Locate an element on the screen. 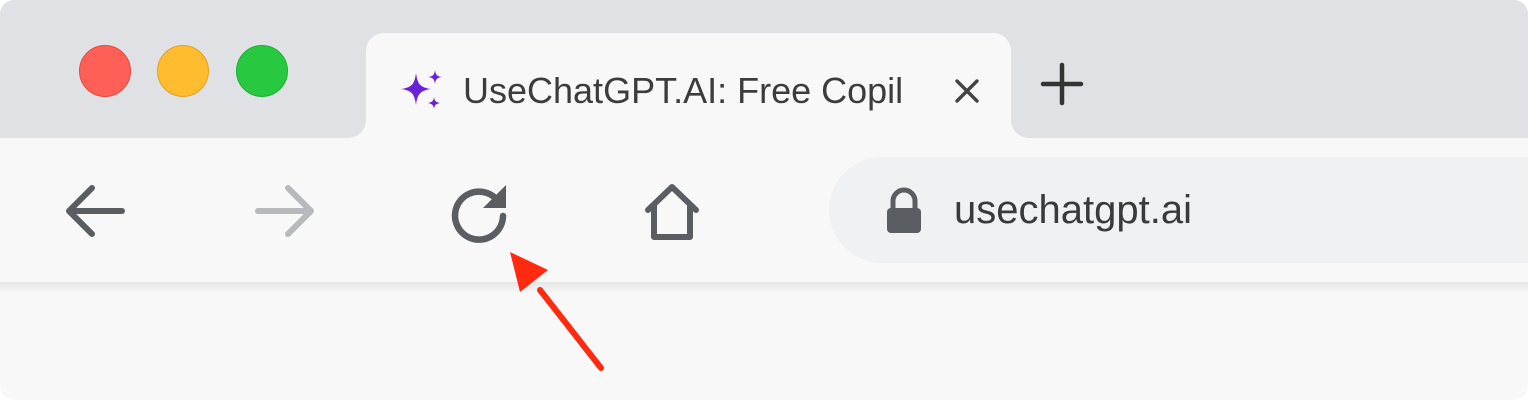 The height and width of the screenshot is (400, 1528). sparkles-icon is located at coordinates (421, 89).